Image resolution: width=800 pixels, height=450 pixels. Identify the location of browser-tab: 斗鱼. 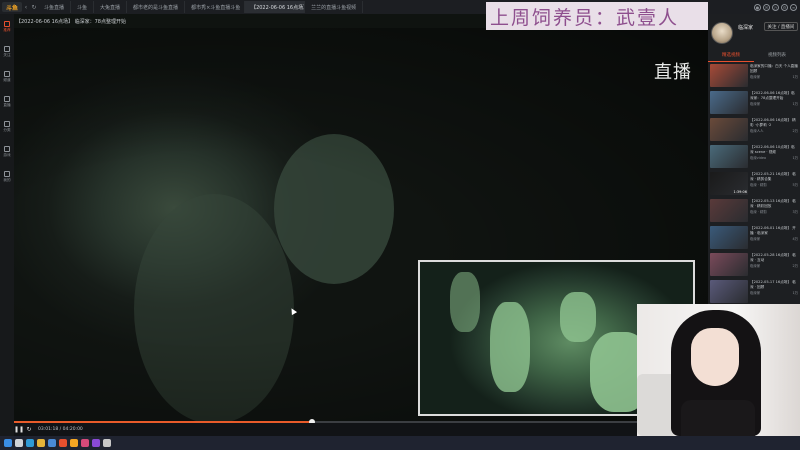
(83, 7).